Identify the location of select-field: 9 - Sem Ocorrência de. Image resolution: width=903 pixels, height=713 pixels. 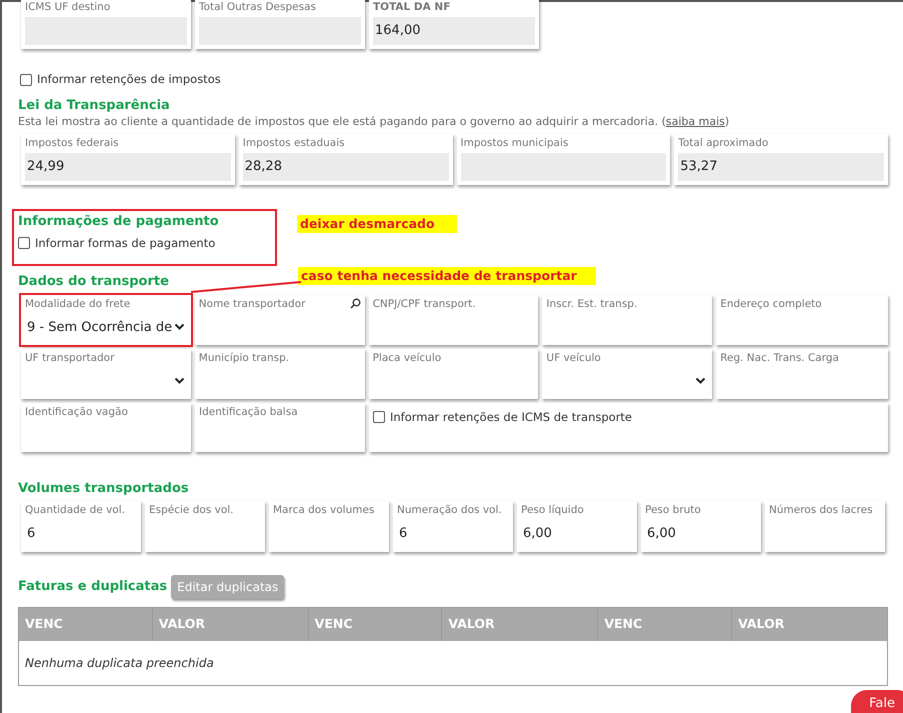
(106, 327).